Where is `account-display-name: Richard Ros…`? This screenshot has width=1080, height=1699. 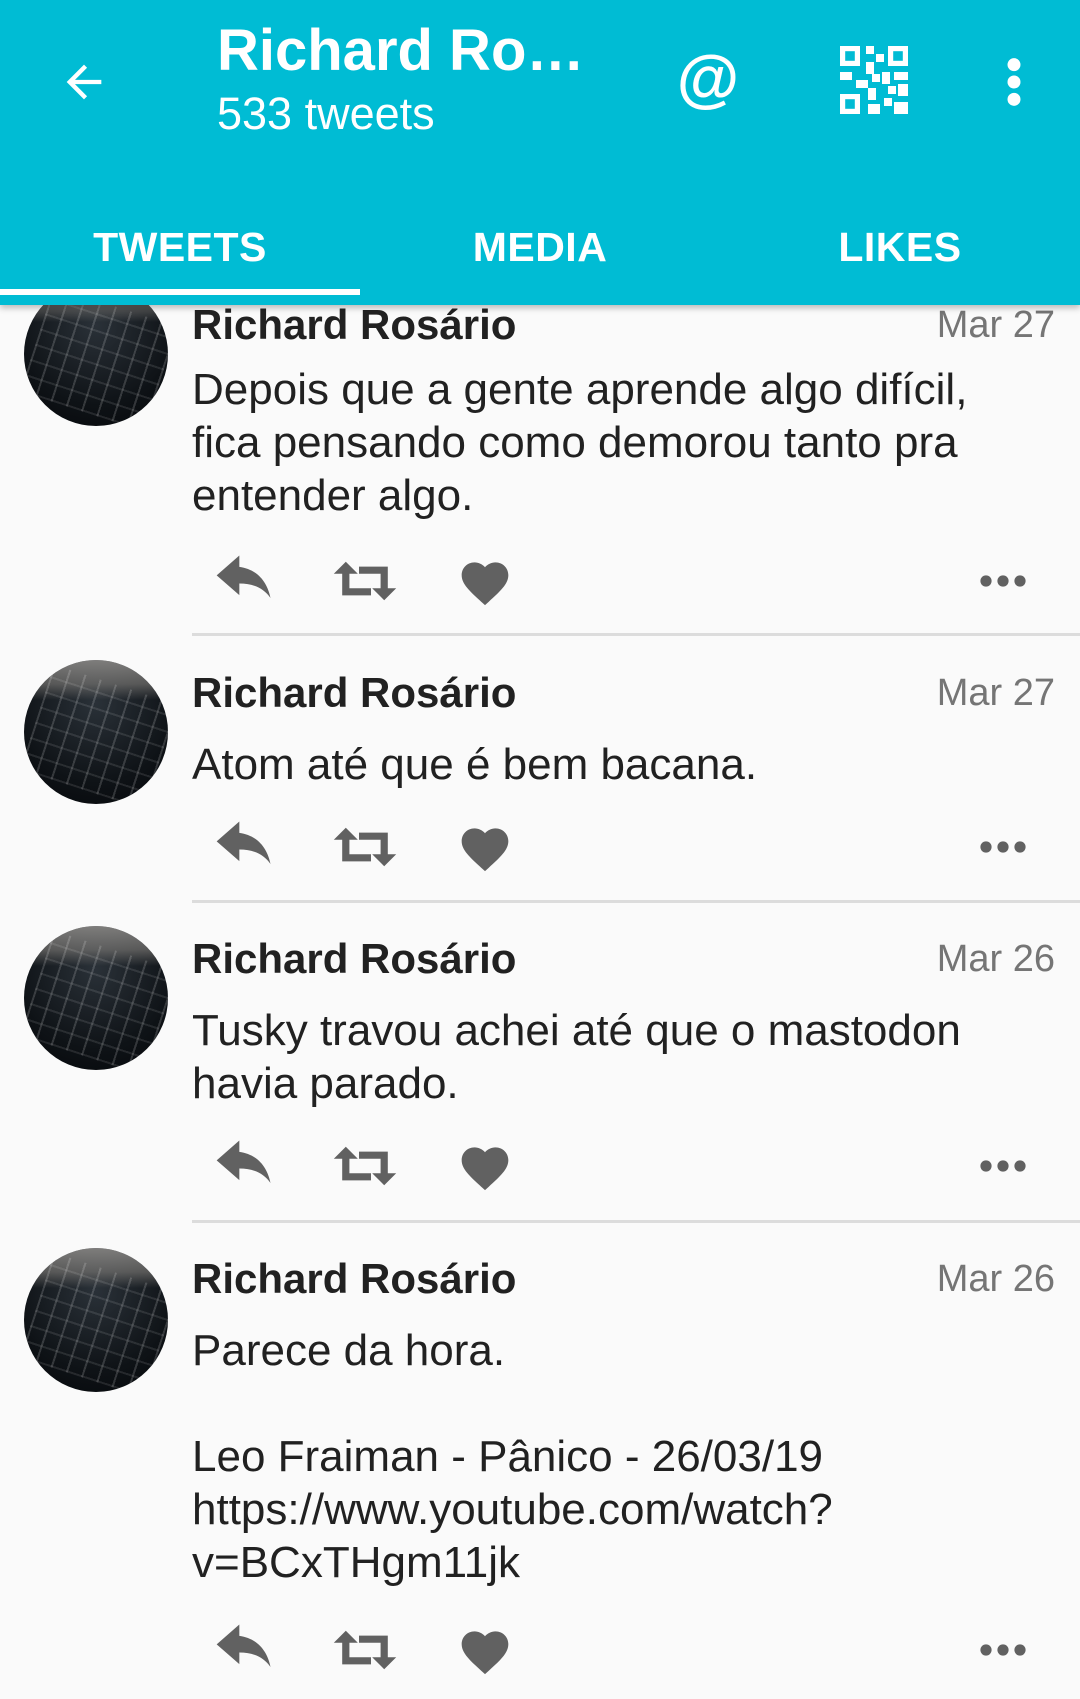
account-display-name: Richard Ros… is located at coordinates (407, 50).